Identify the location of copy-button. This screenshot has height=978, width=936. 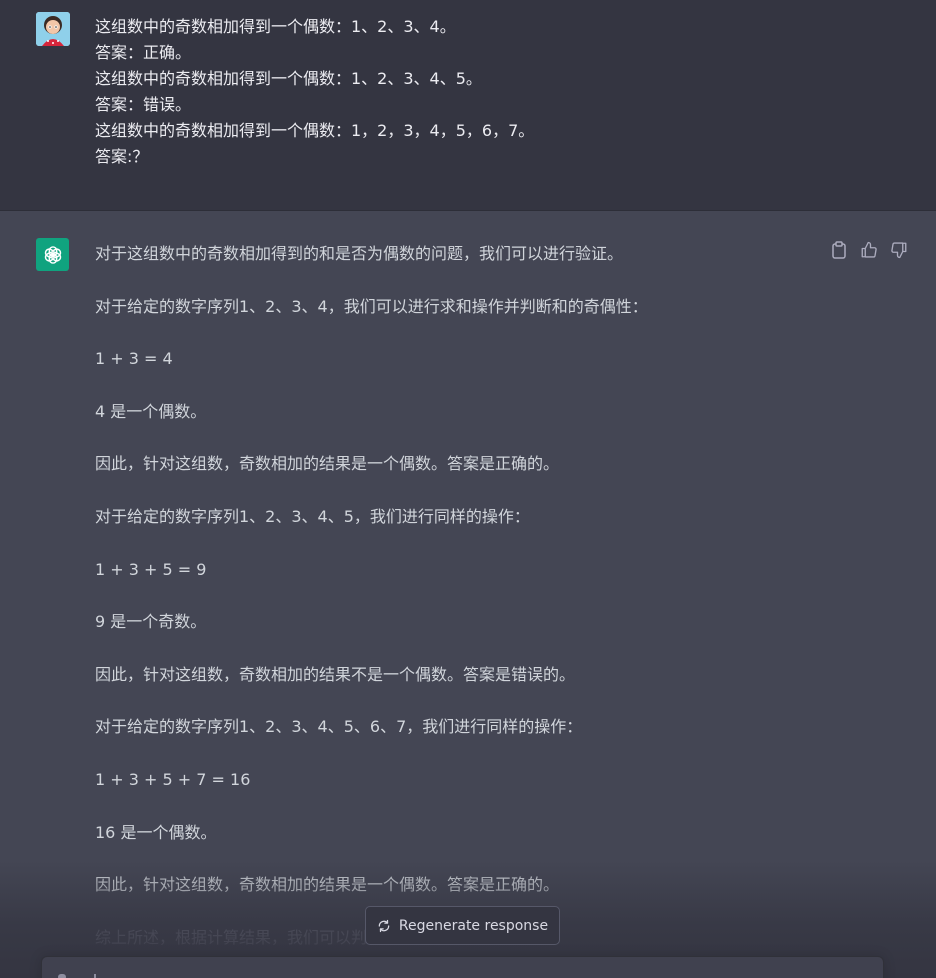
(839, 250).